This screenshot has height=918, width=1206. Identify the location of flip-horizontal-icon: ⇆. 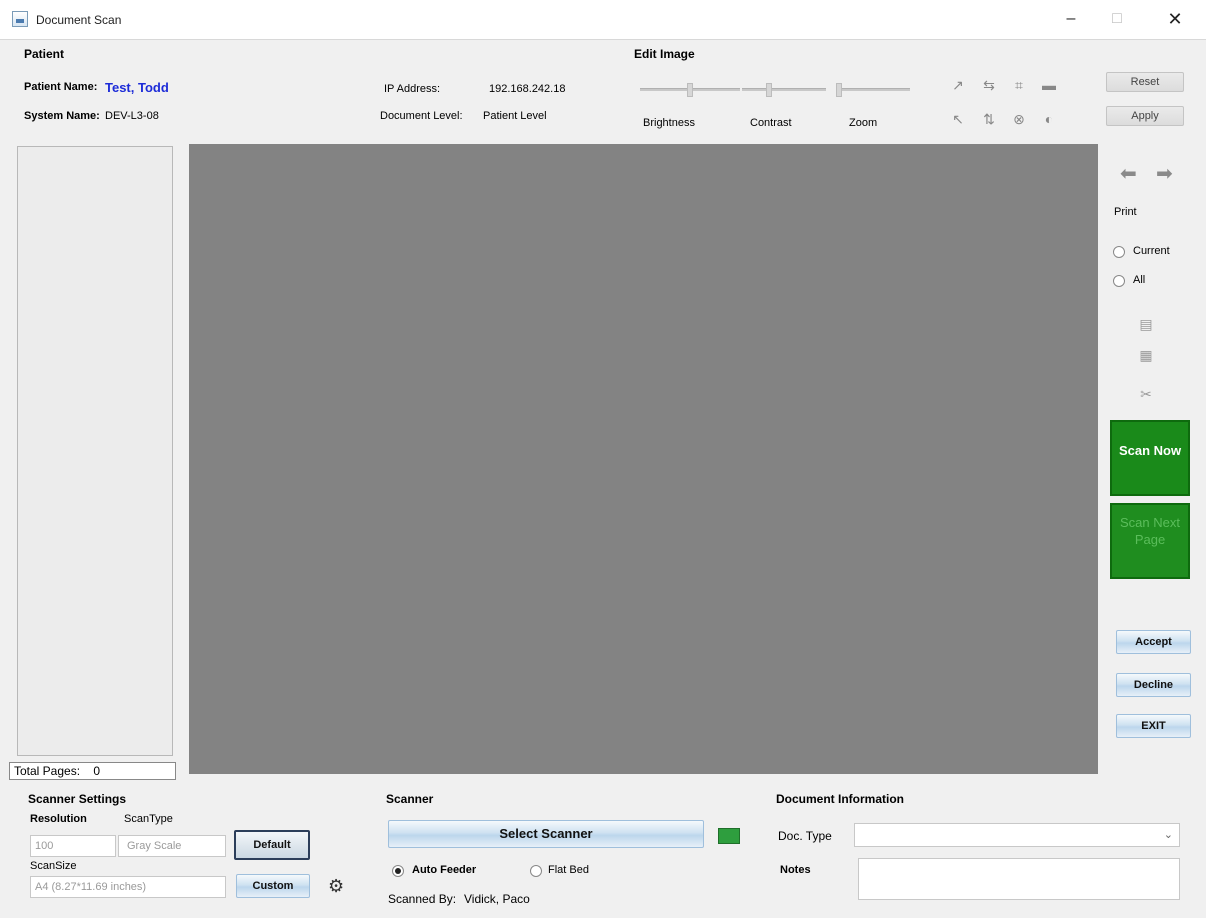
(989, 85).